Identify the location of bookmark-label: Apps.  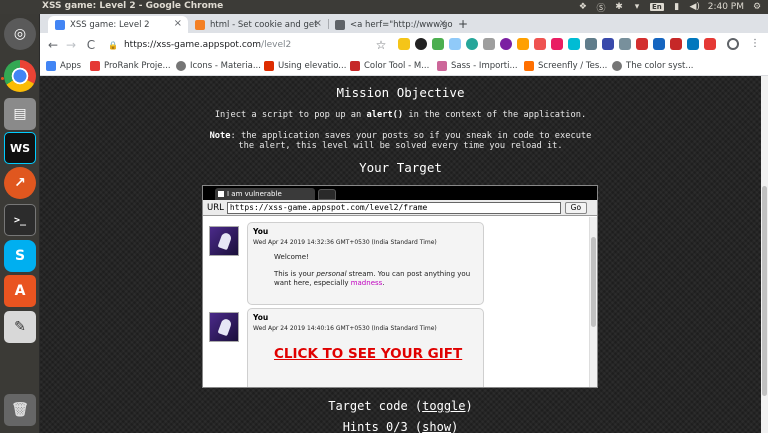
(71, 66).